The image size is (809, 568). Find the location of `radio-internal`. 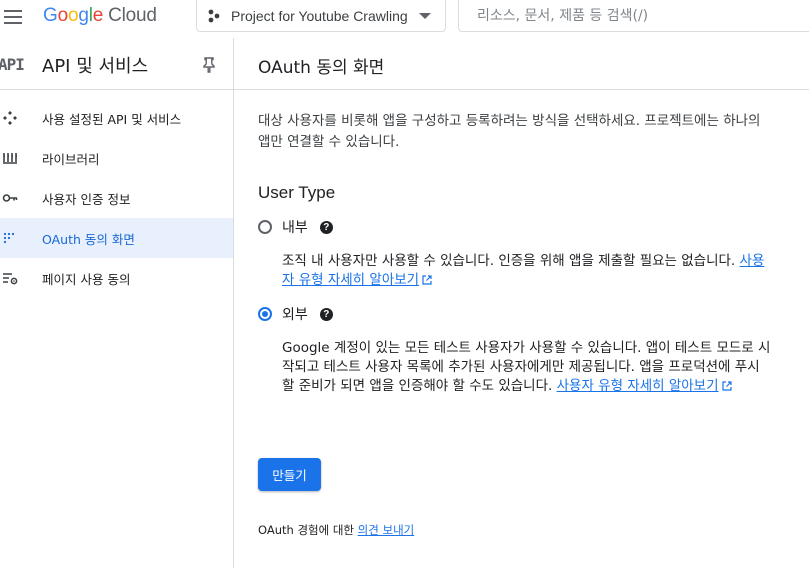

radio-internal is located at coordinates (265, 227).